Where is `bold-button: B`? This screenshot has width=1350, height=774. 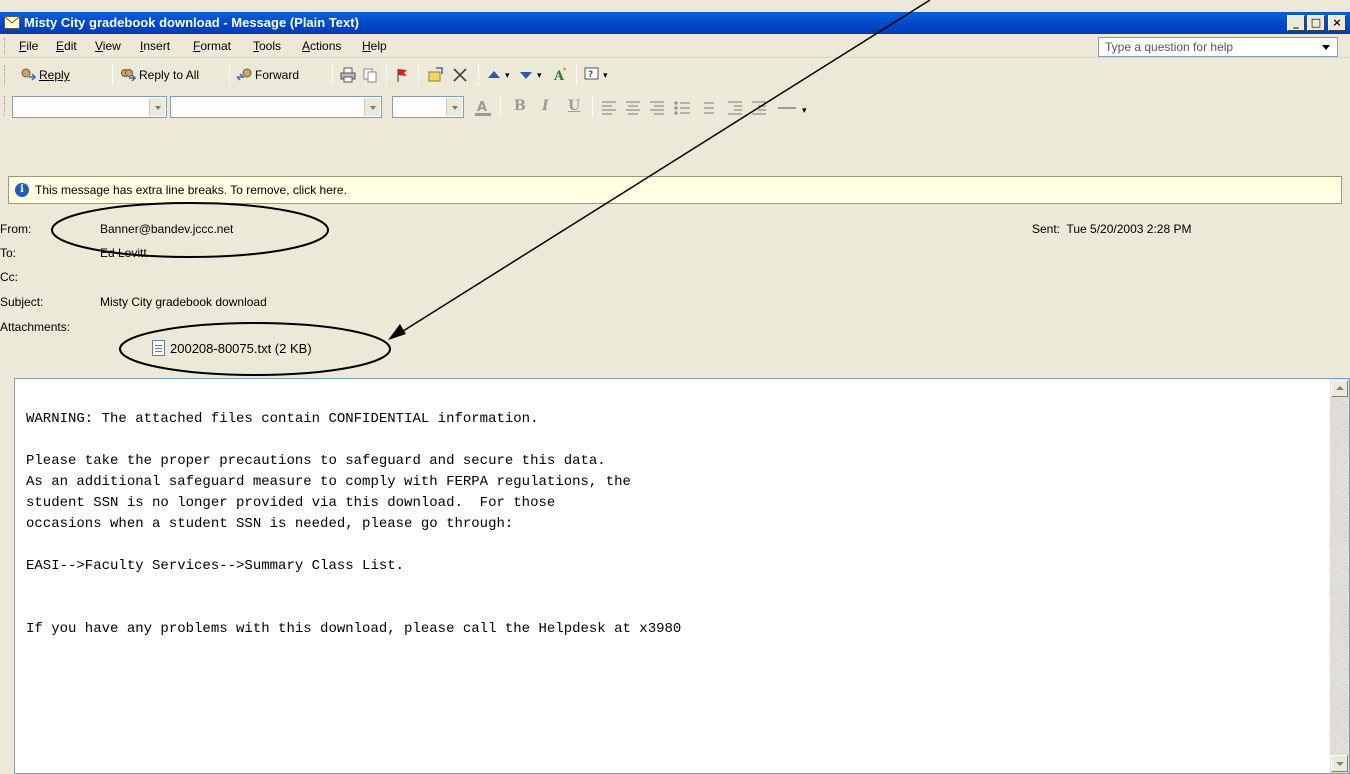
bold-button: B is located at coordinates (520, 106).